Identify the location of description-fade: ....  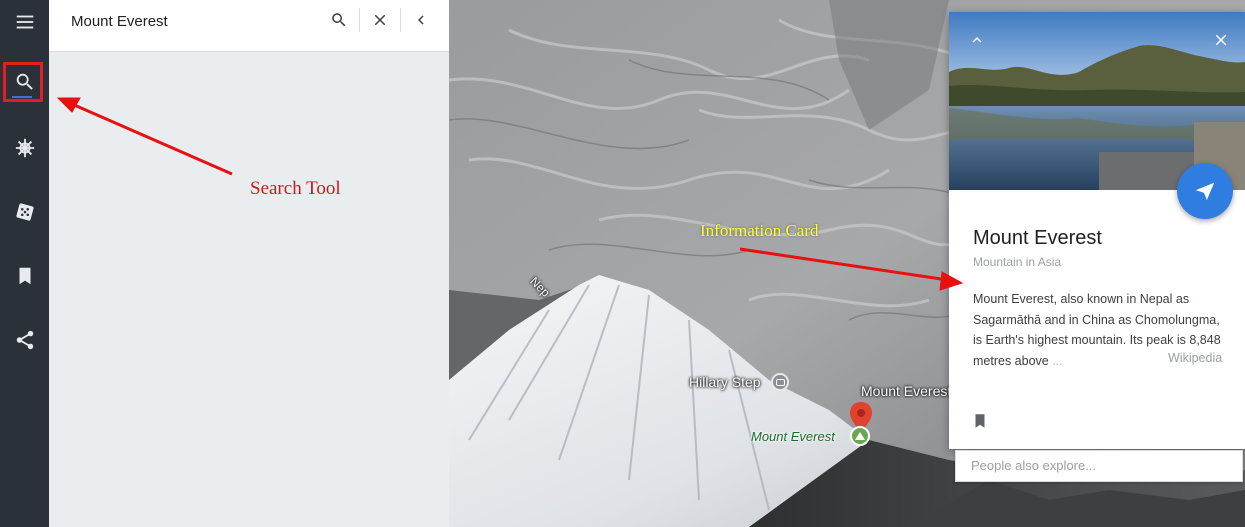
(1055, 360).